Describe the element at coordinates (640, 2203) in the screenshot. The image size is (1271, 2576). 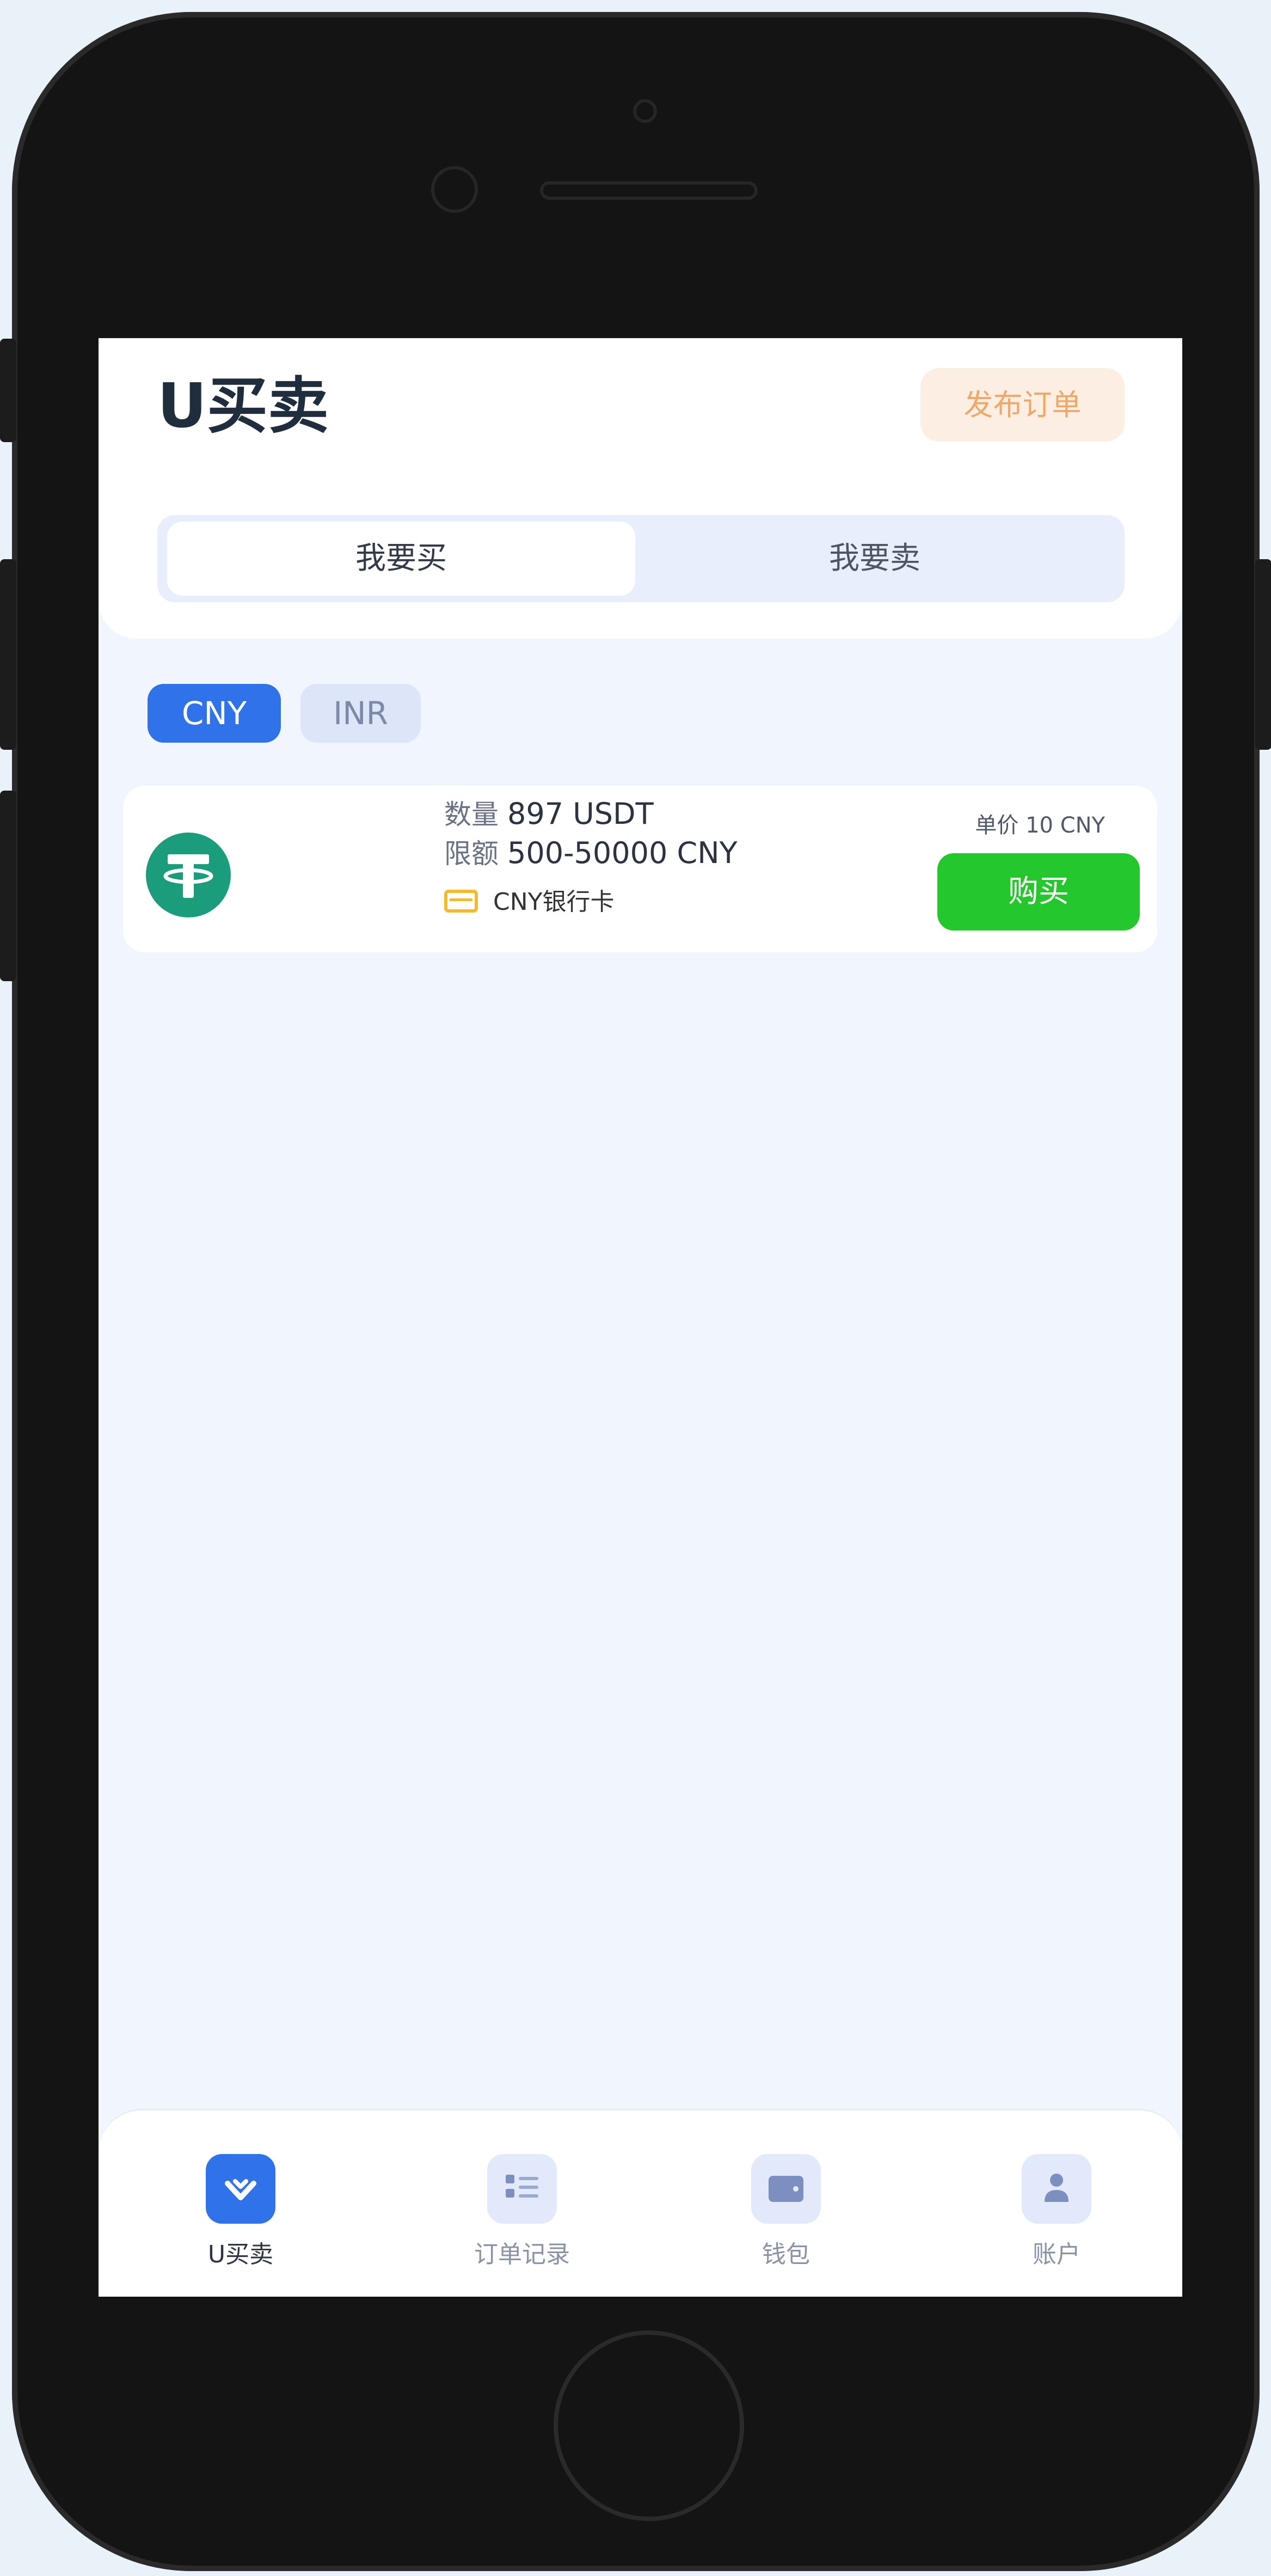
I see `bottom-tab-bar: U买卖 订单记录 钱包 账户` at that location.